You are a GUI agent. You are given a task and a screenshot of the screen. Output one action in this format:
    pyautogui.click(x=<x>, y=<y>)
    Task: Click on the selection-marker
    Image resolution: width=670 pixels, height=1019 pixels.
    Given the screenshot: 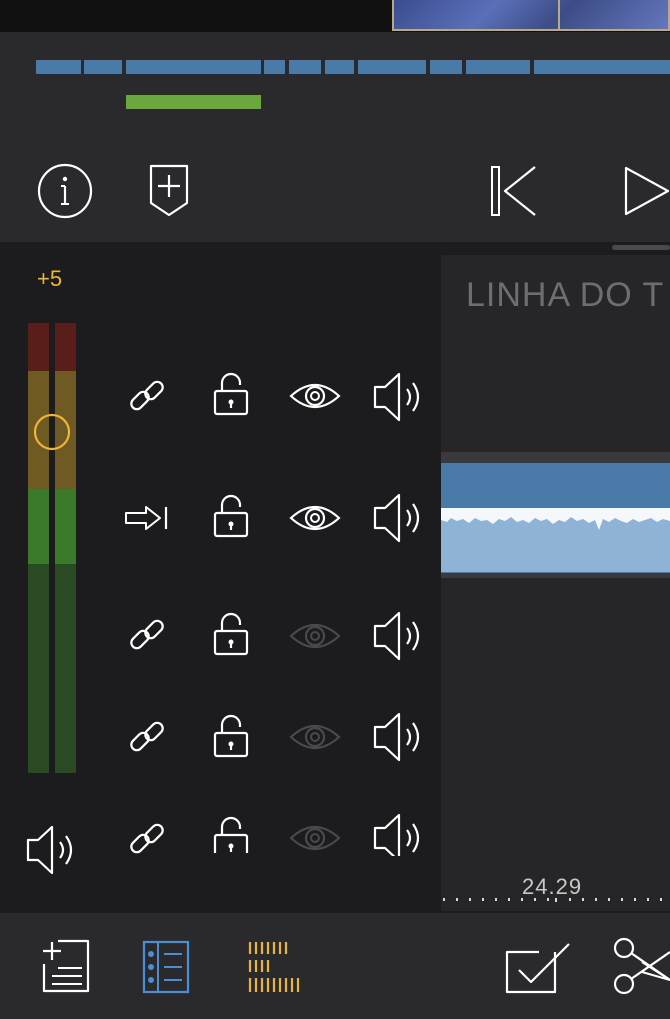 What is the action you would take?
    pyautogui.click(x=193, y=102)
    